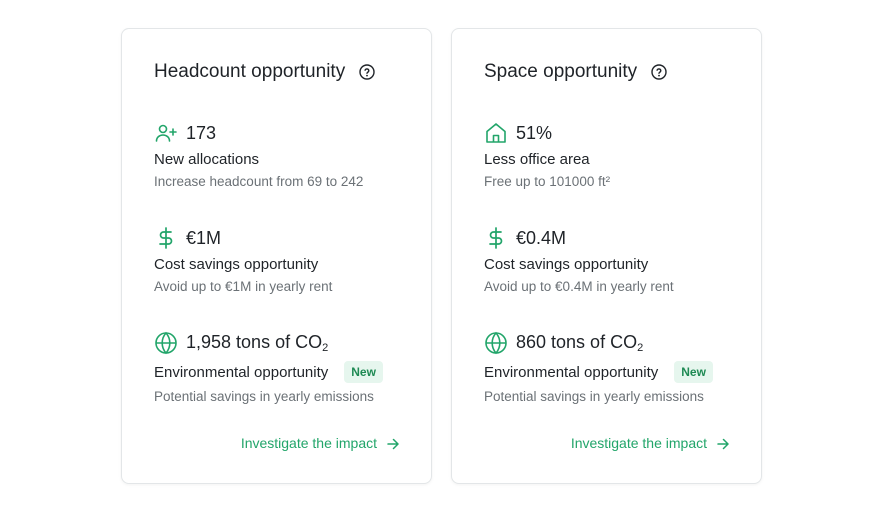 This screenshot has height=512, width=884. What do you see at coordinates (579, 286) in the screenshot?
I see `metric-desc: Avoid up to €0.4M in yearly rent` at bounding box center [579, 286].